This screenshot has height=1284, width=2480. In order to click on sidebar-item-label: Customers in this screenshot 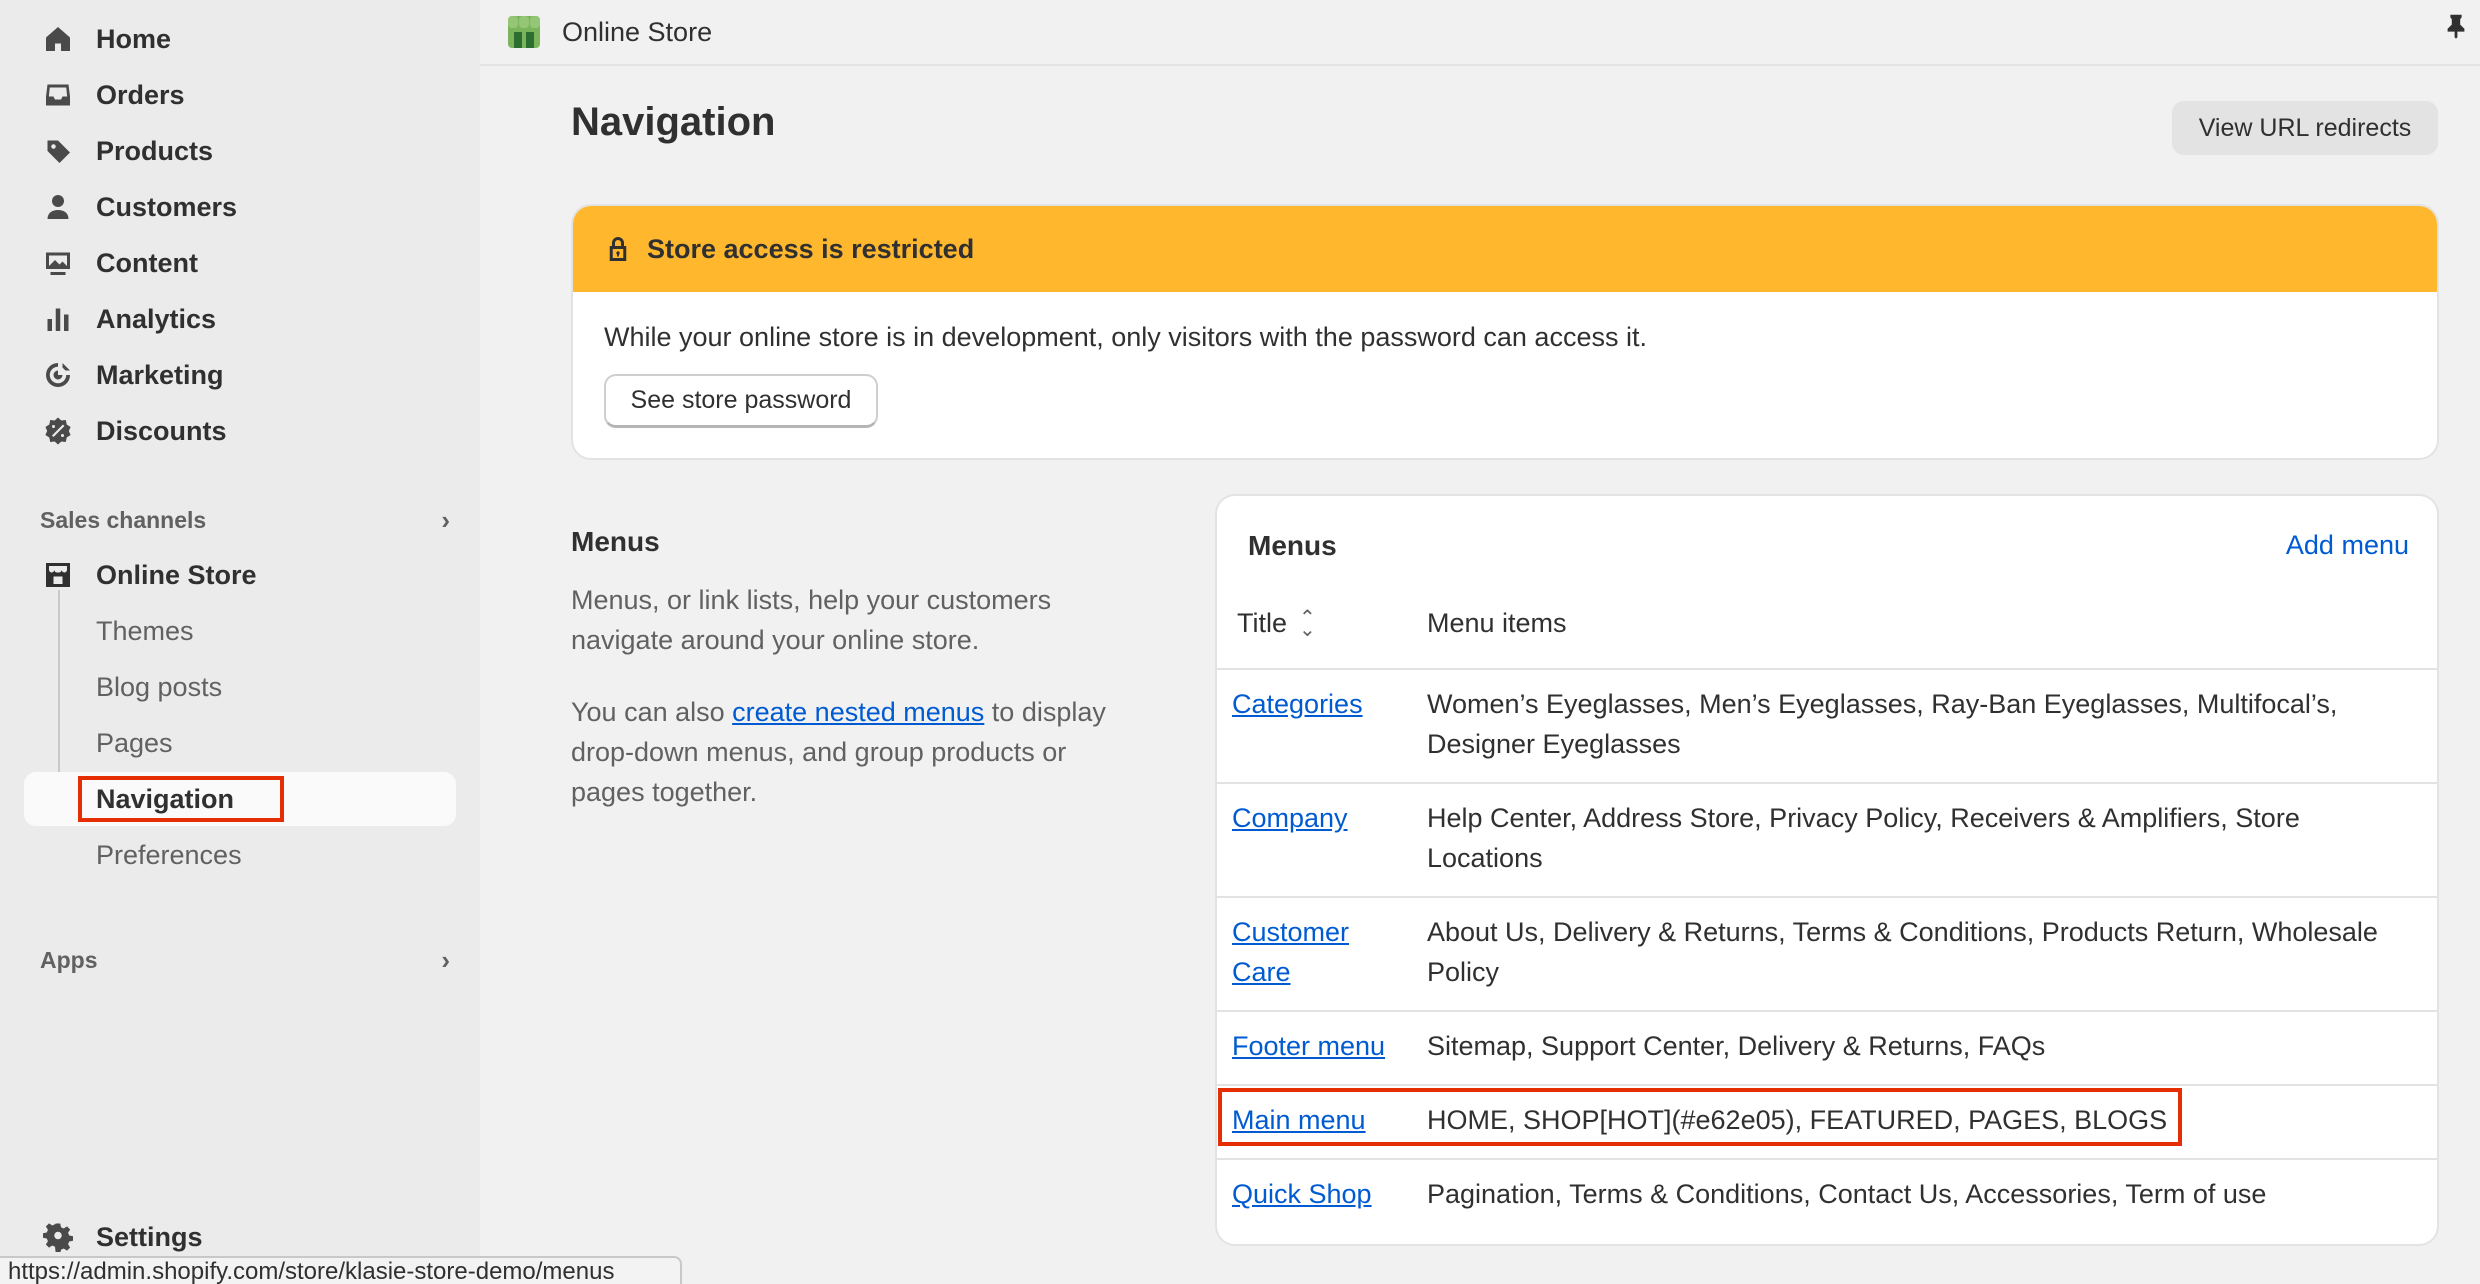, I will do `click(167, 206)`.